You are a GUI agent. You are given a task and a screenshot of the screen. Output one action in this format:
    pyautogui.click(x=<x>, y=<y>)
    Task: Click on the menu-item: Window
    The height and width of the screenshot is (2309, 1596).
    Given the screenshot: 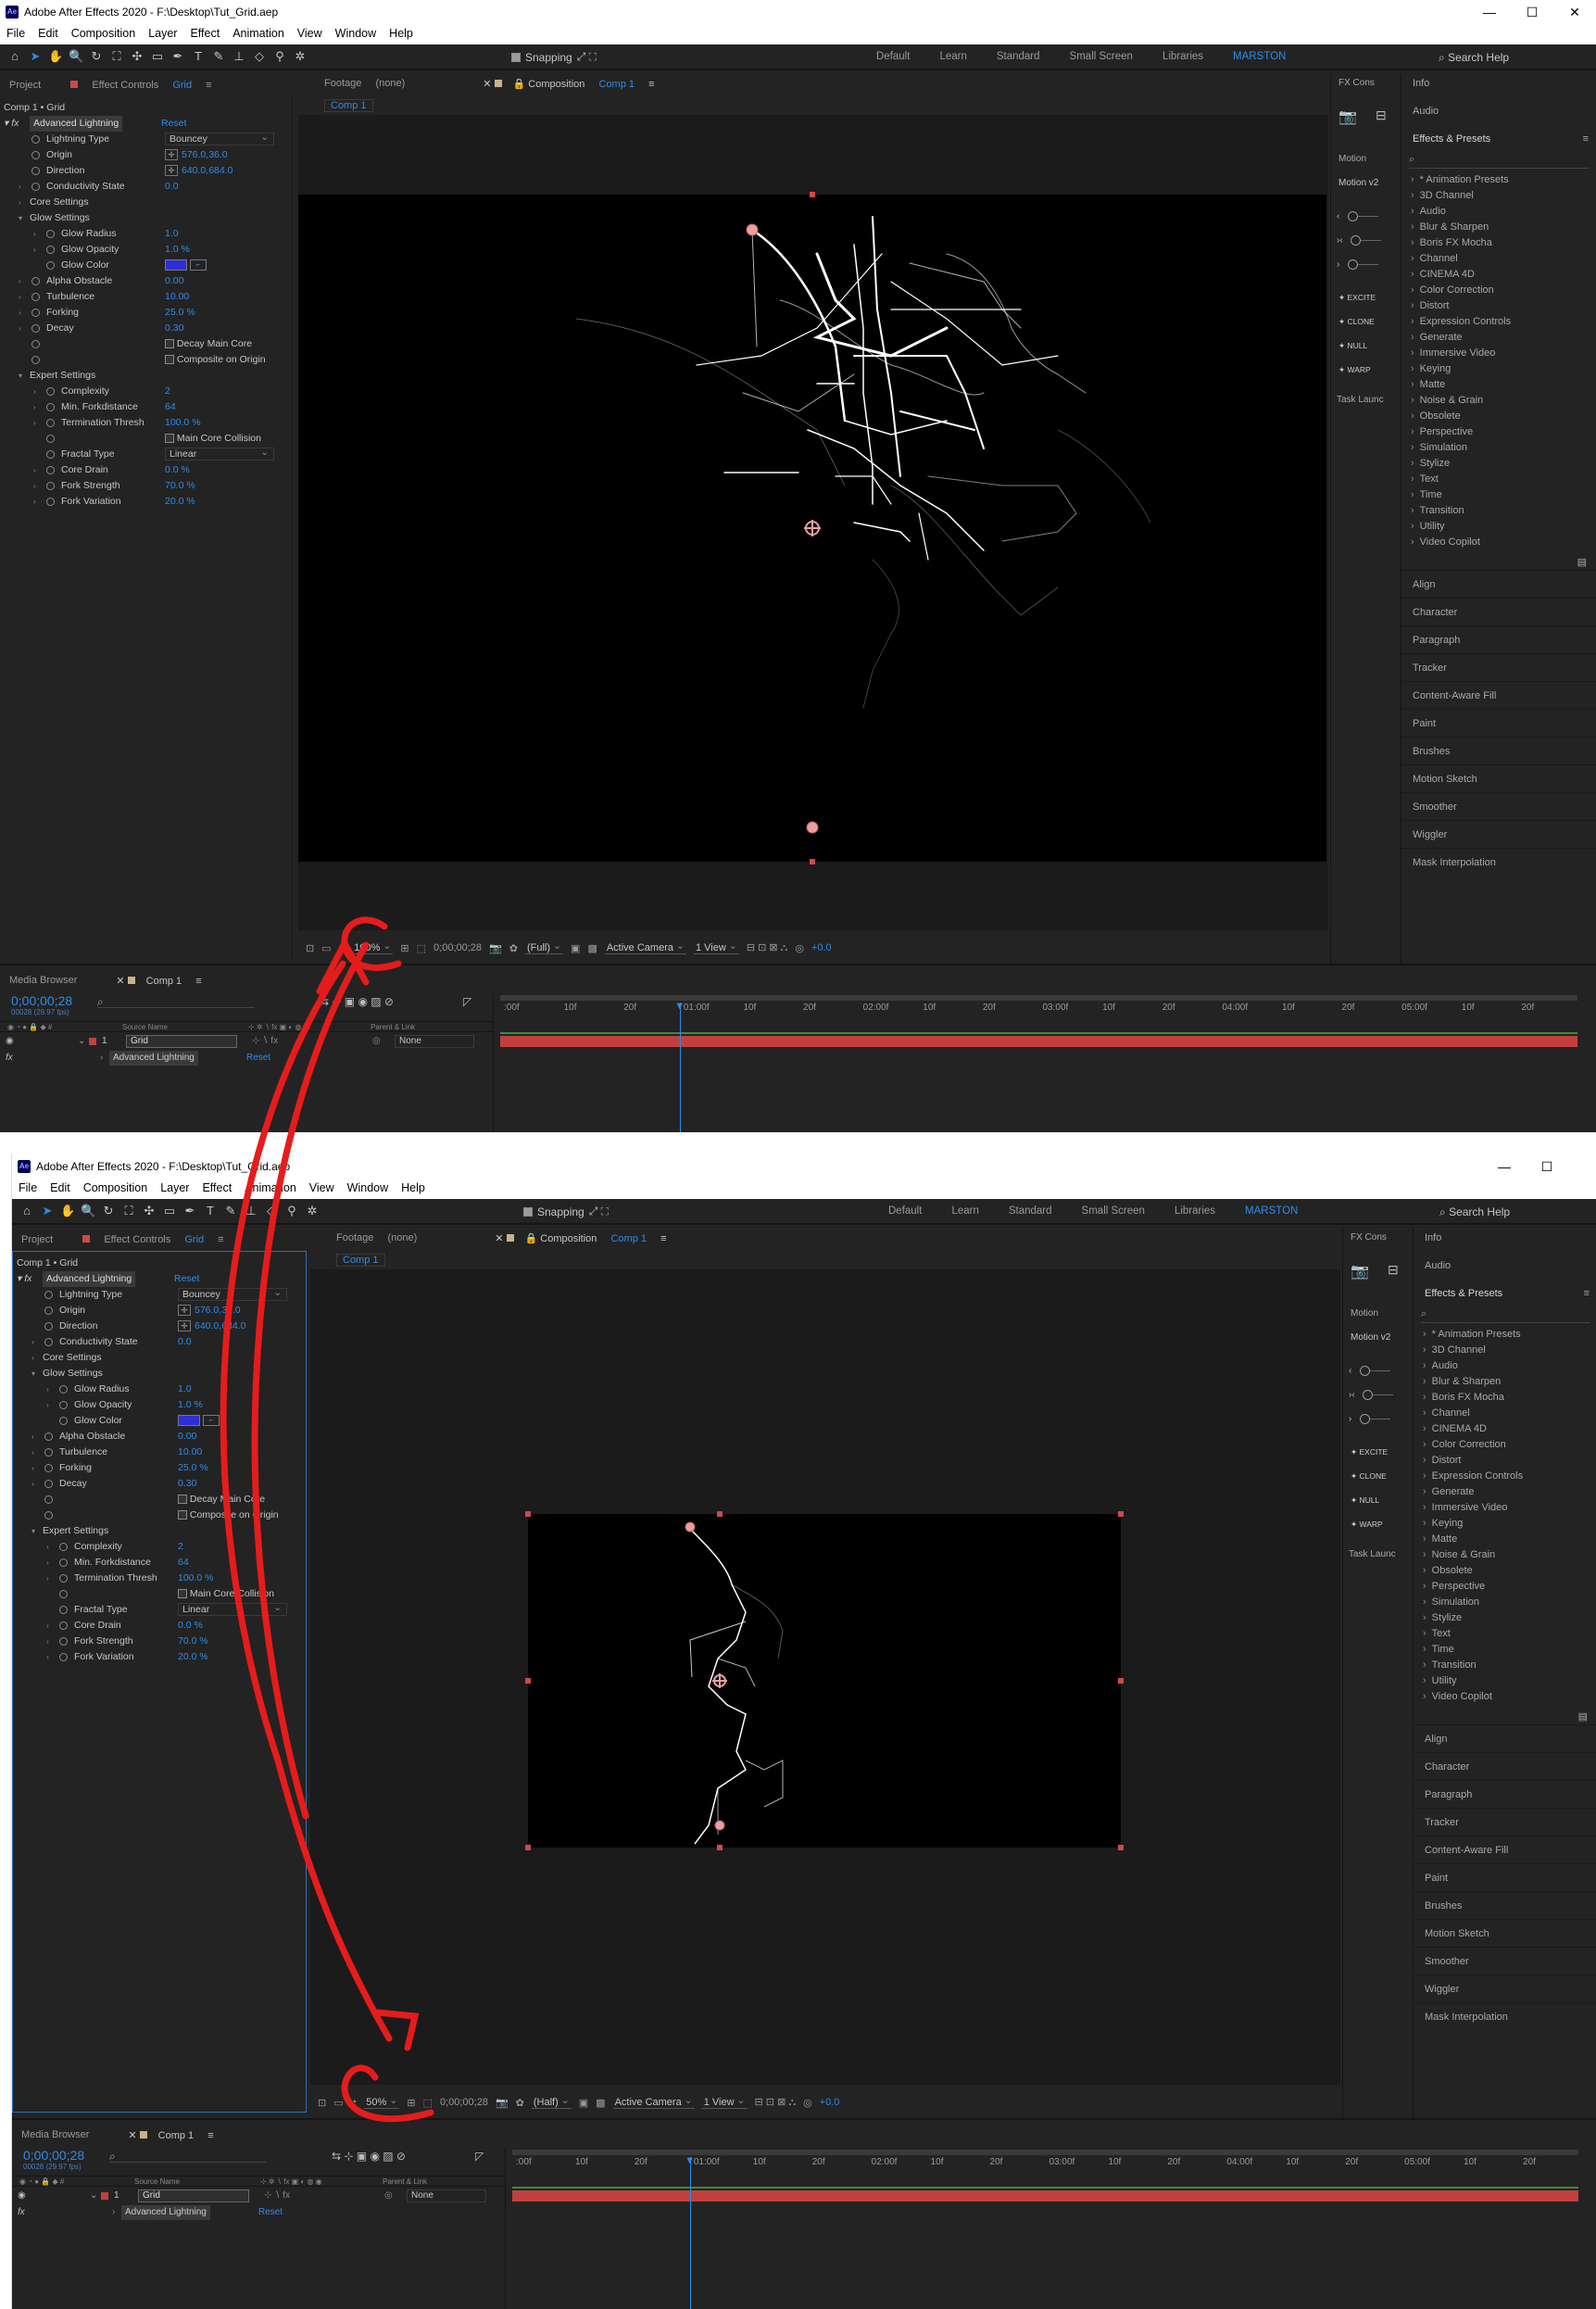 What is the action you would take?
    pyautogui.click(x=356, y=34)
    